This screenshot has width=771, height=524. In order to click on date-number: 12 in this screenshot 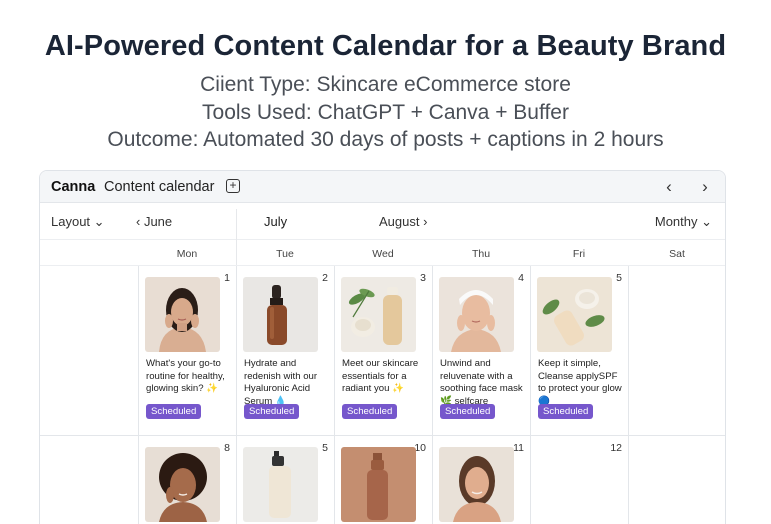, I will do `click(616, 448)`.